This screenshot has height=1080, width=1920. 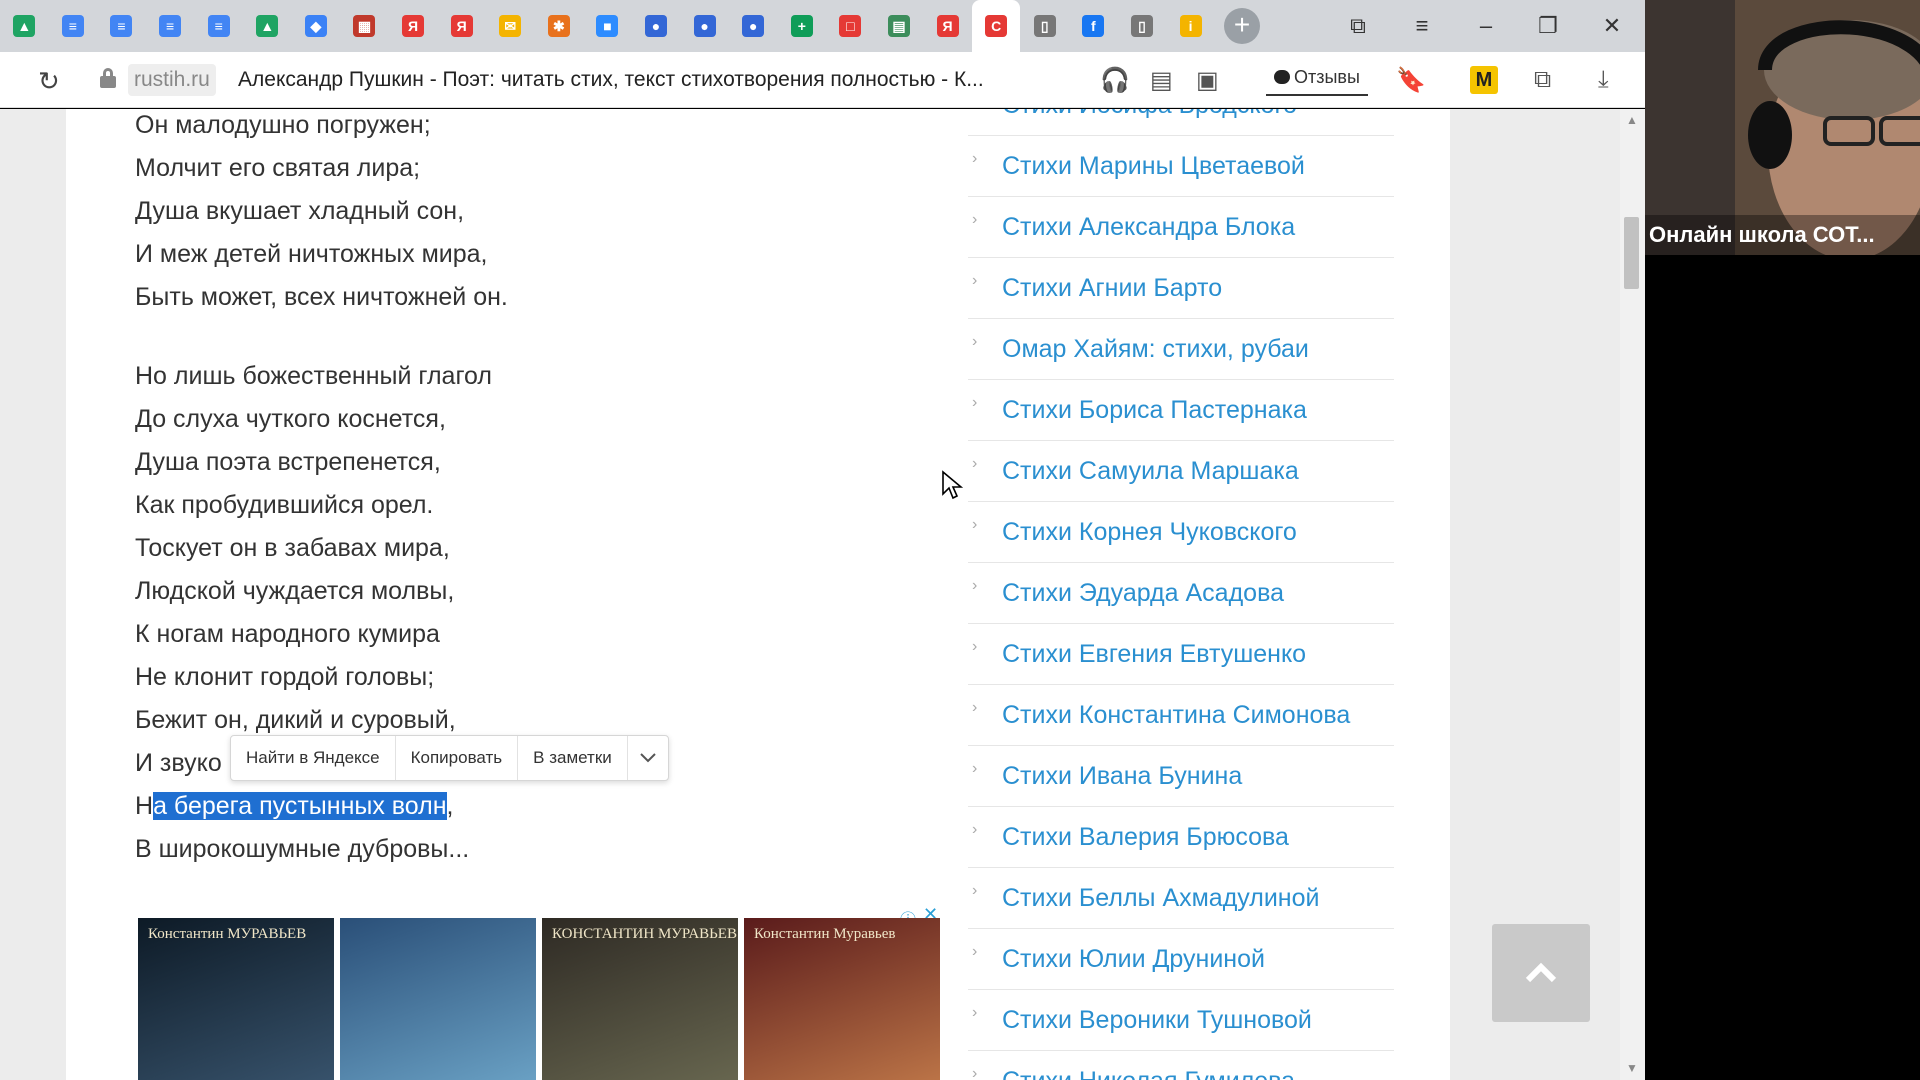 I want to click on sidebar-link: Стихи Николая Гумилева, so click(x=1148, y=1073).